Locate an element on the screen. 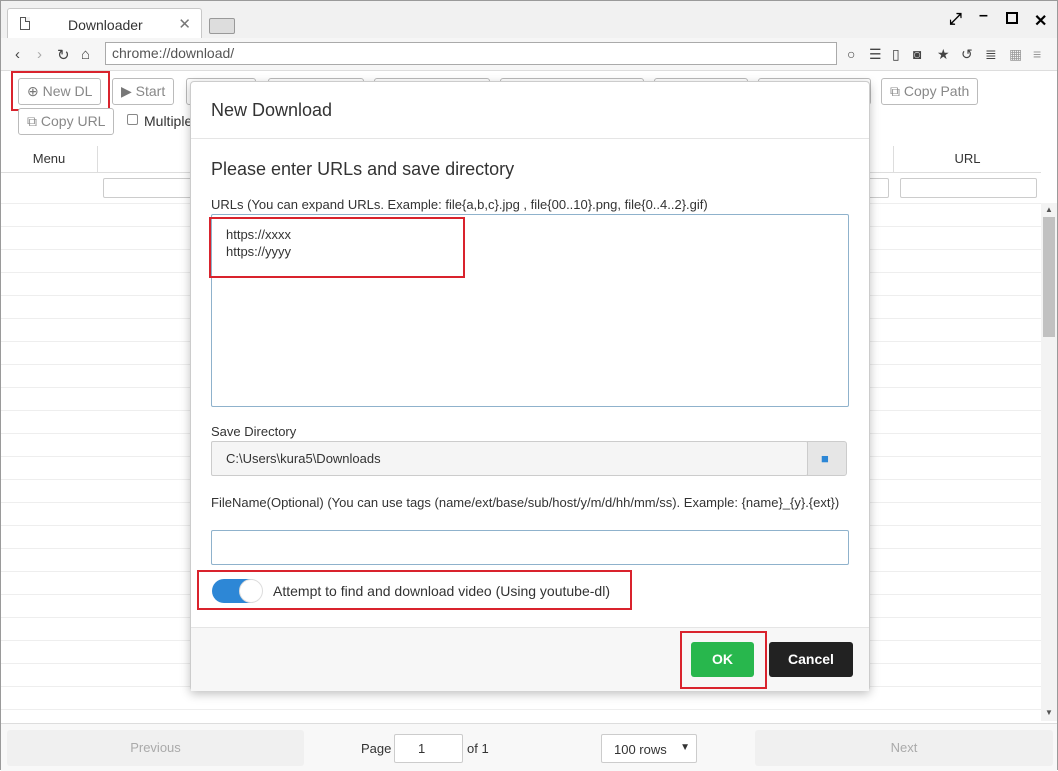 The height and width of the screenshot is (771, 1058). page-input: 1 is located at coordinates (428, 748).